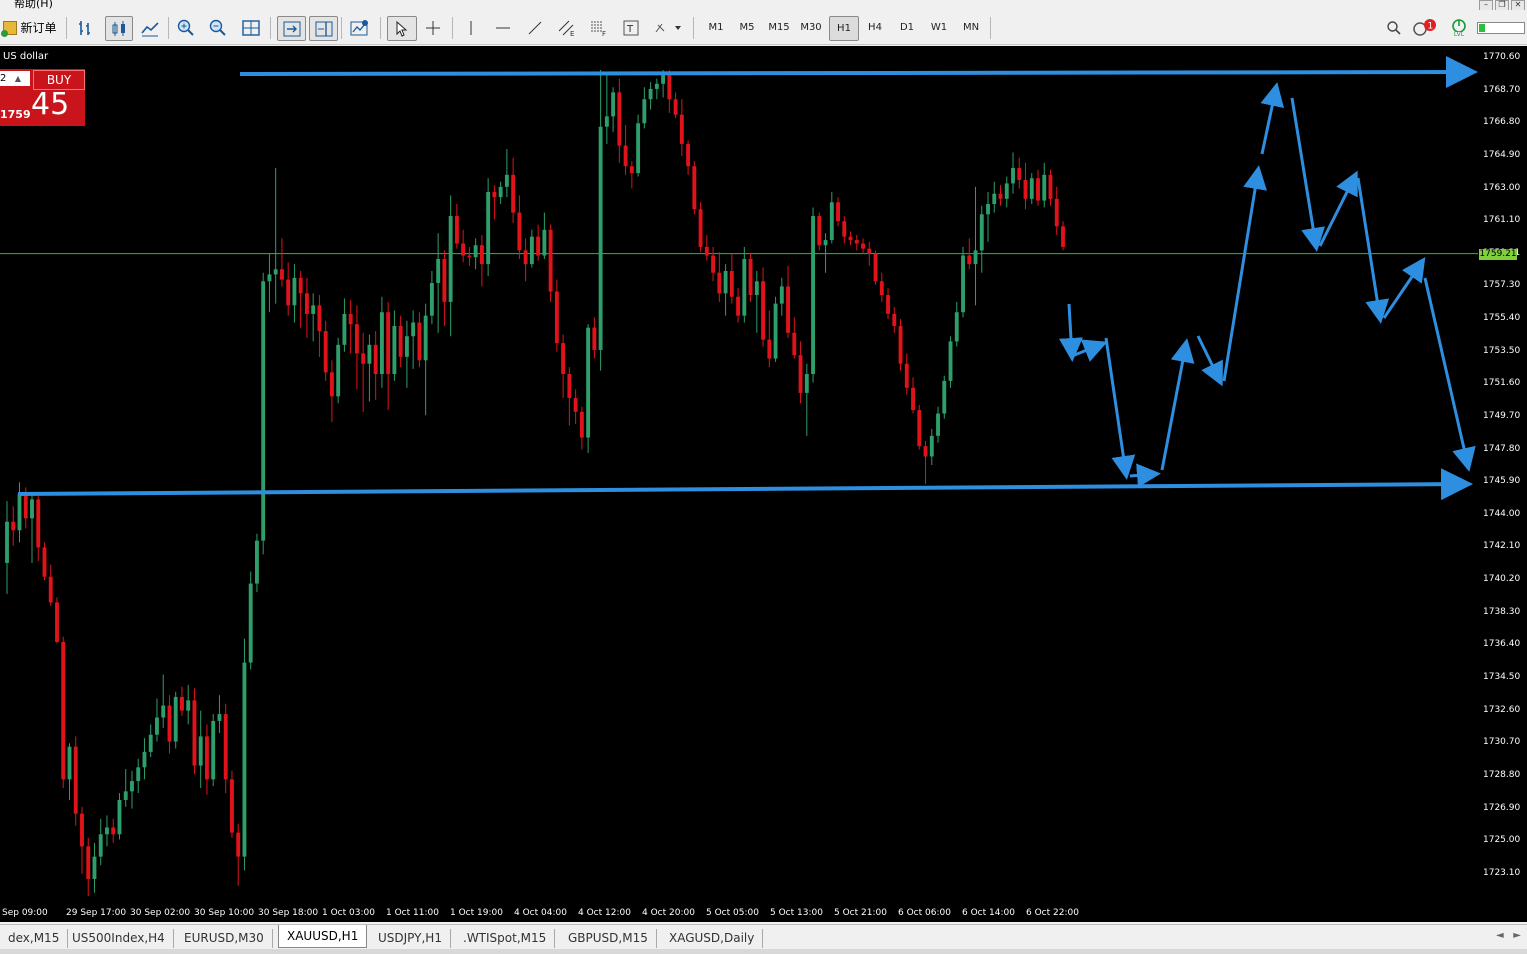  I want to click on timeframe-m15-button: M15, so click(779, 27).